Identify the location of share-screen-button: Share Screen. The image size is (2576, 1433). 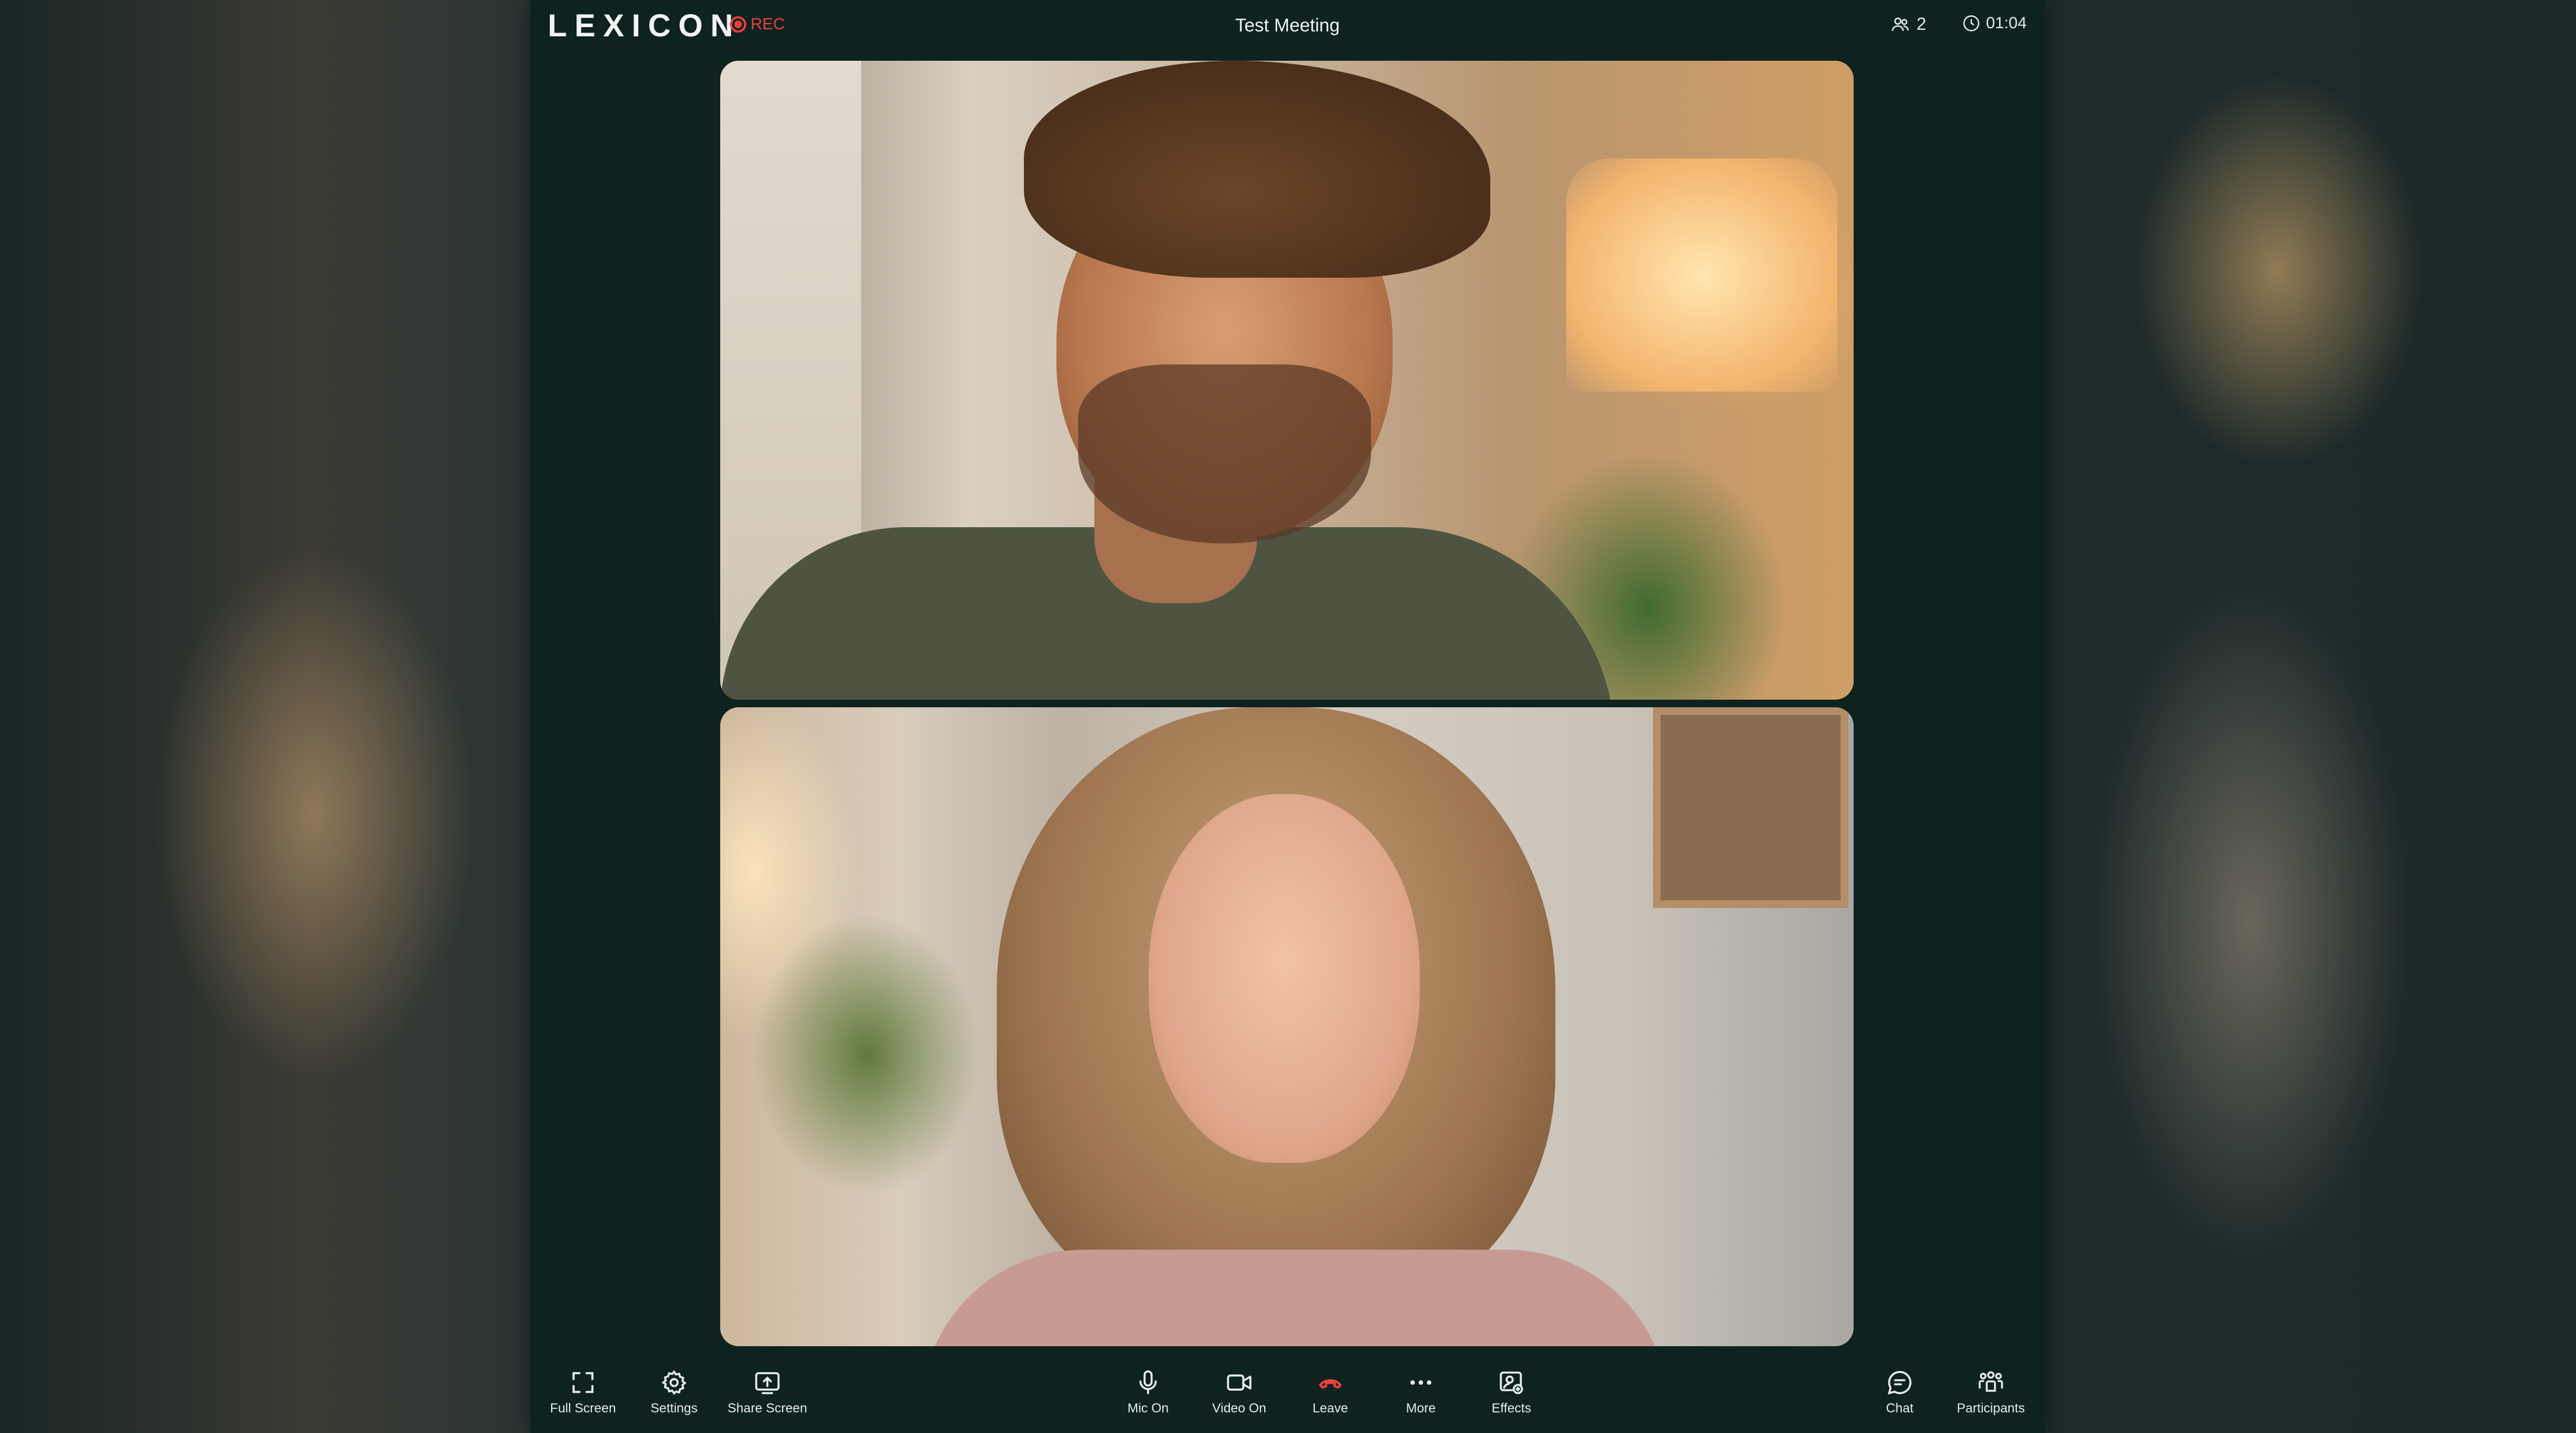
(767, 1392).